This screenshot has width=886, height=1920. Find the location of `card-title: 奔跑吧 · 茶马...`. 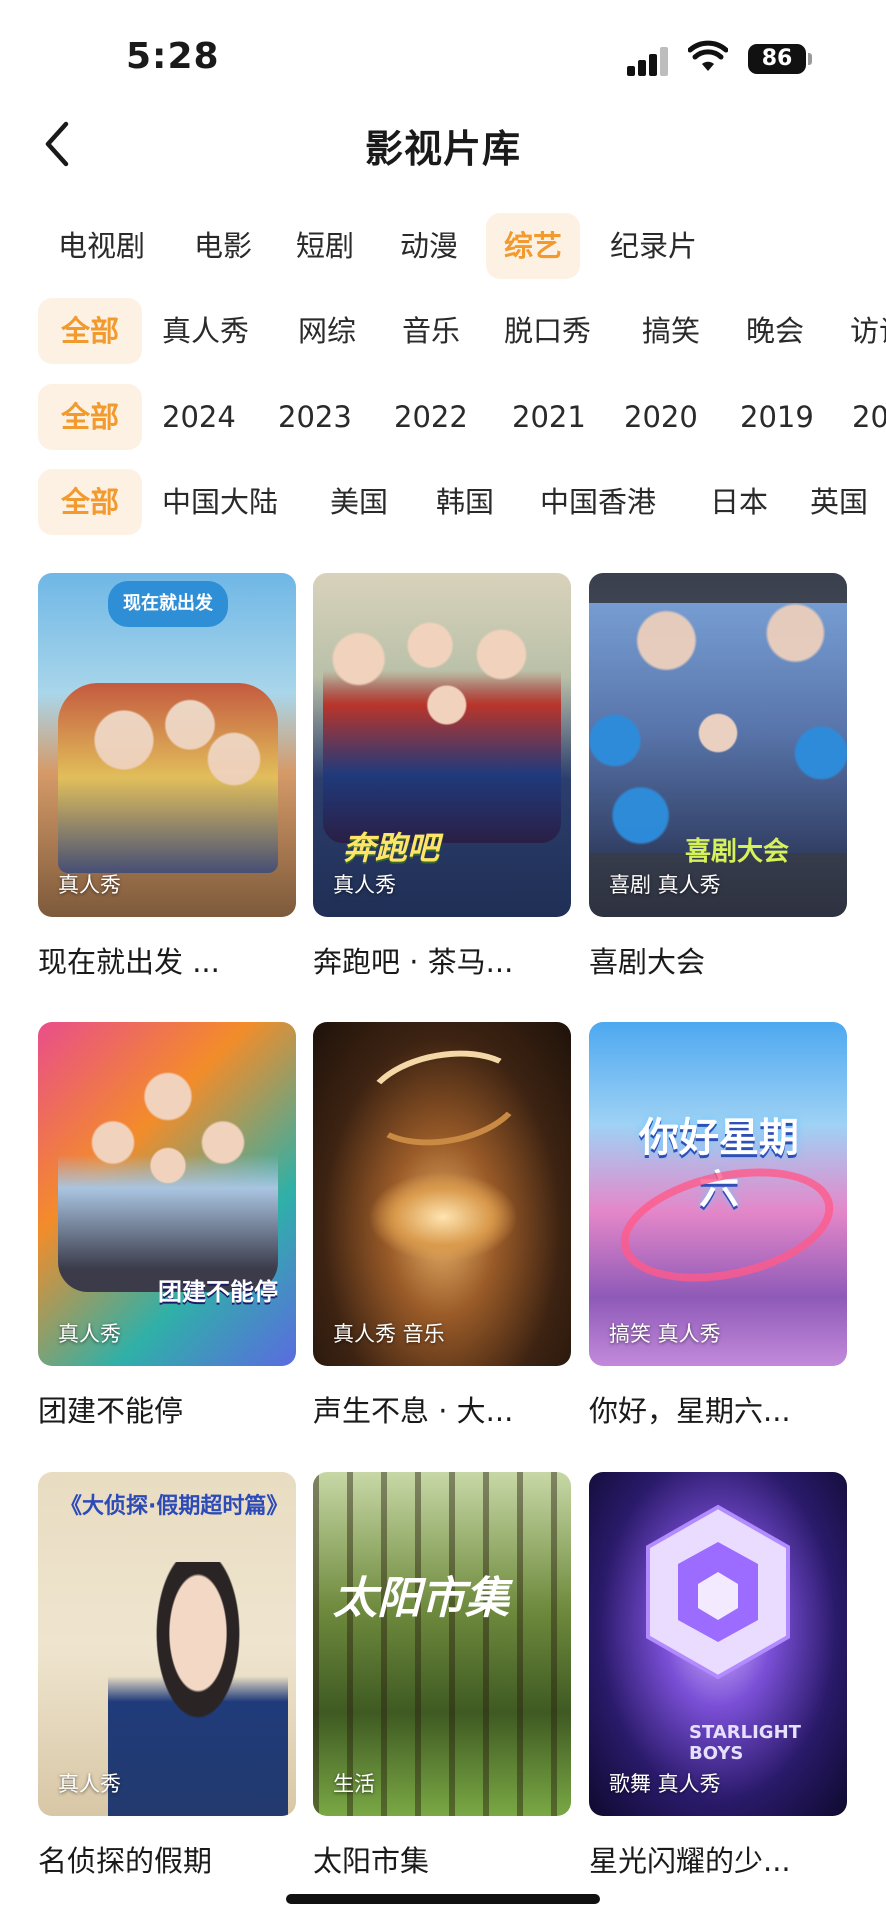

card-title: 奔跑吧 · 茶马... is located at coordinates (413, 962).